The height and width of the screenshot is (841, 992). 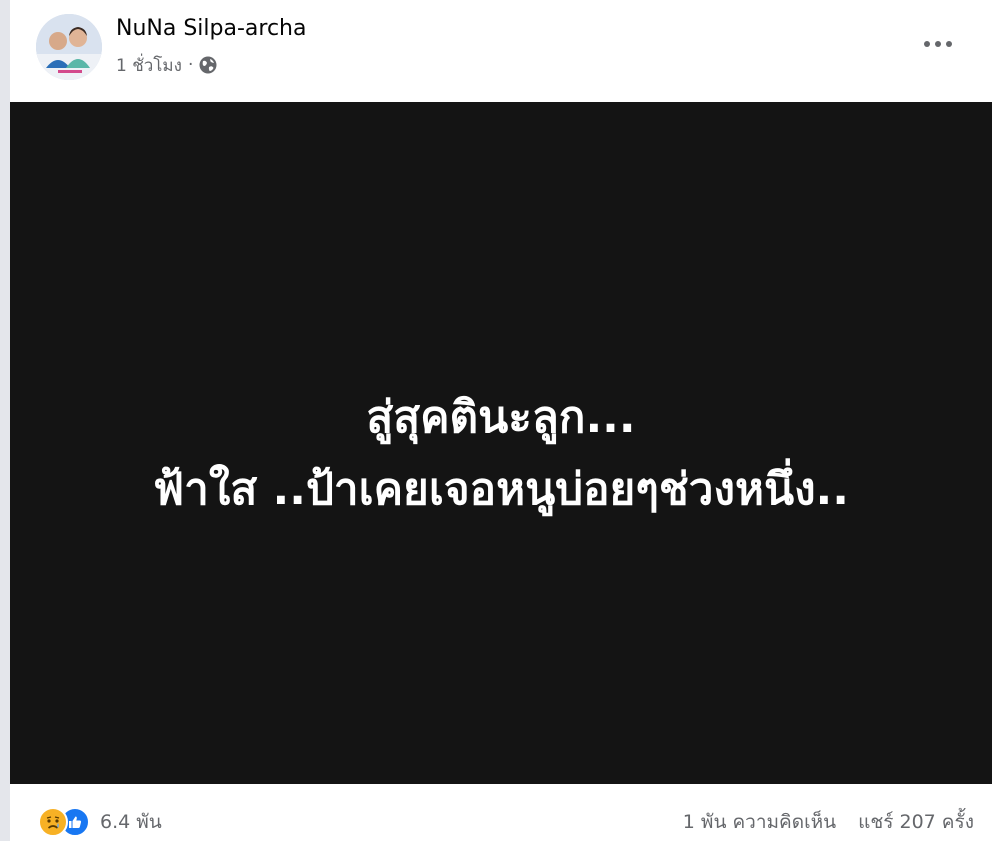 I want to click on reactions-count: 6.4 พัน, so click(x=131, y=822).